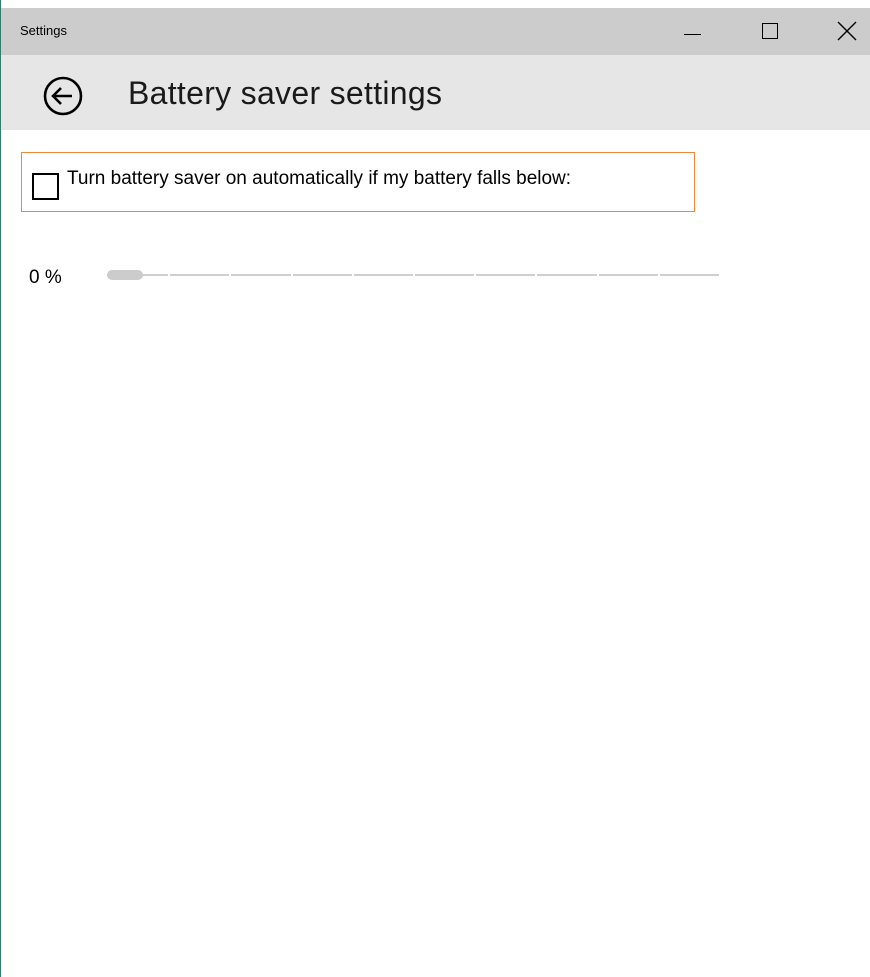 The image size is (870, 977). What do you see at coordinates (285, 93) in the screenshot?
I see `page-title: Battery saver settings` at bounding box center [285, 93].